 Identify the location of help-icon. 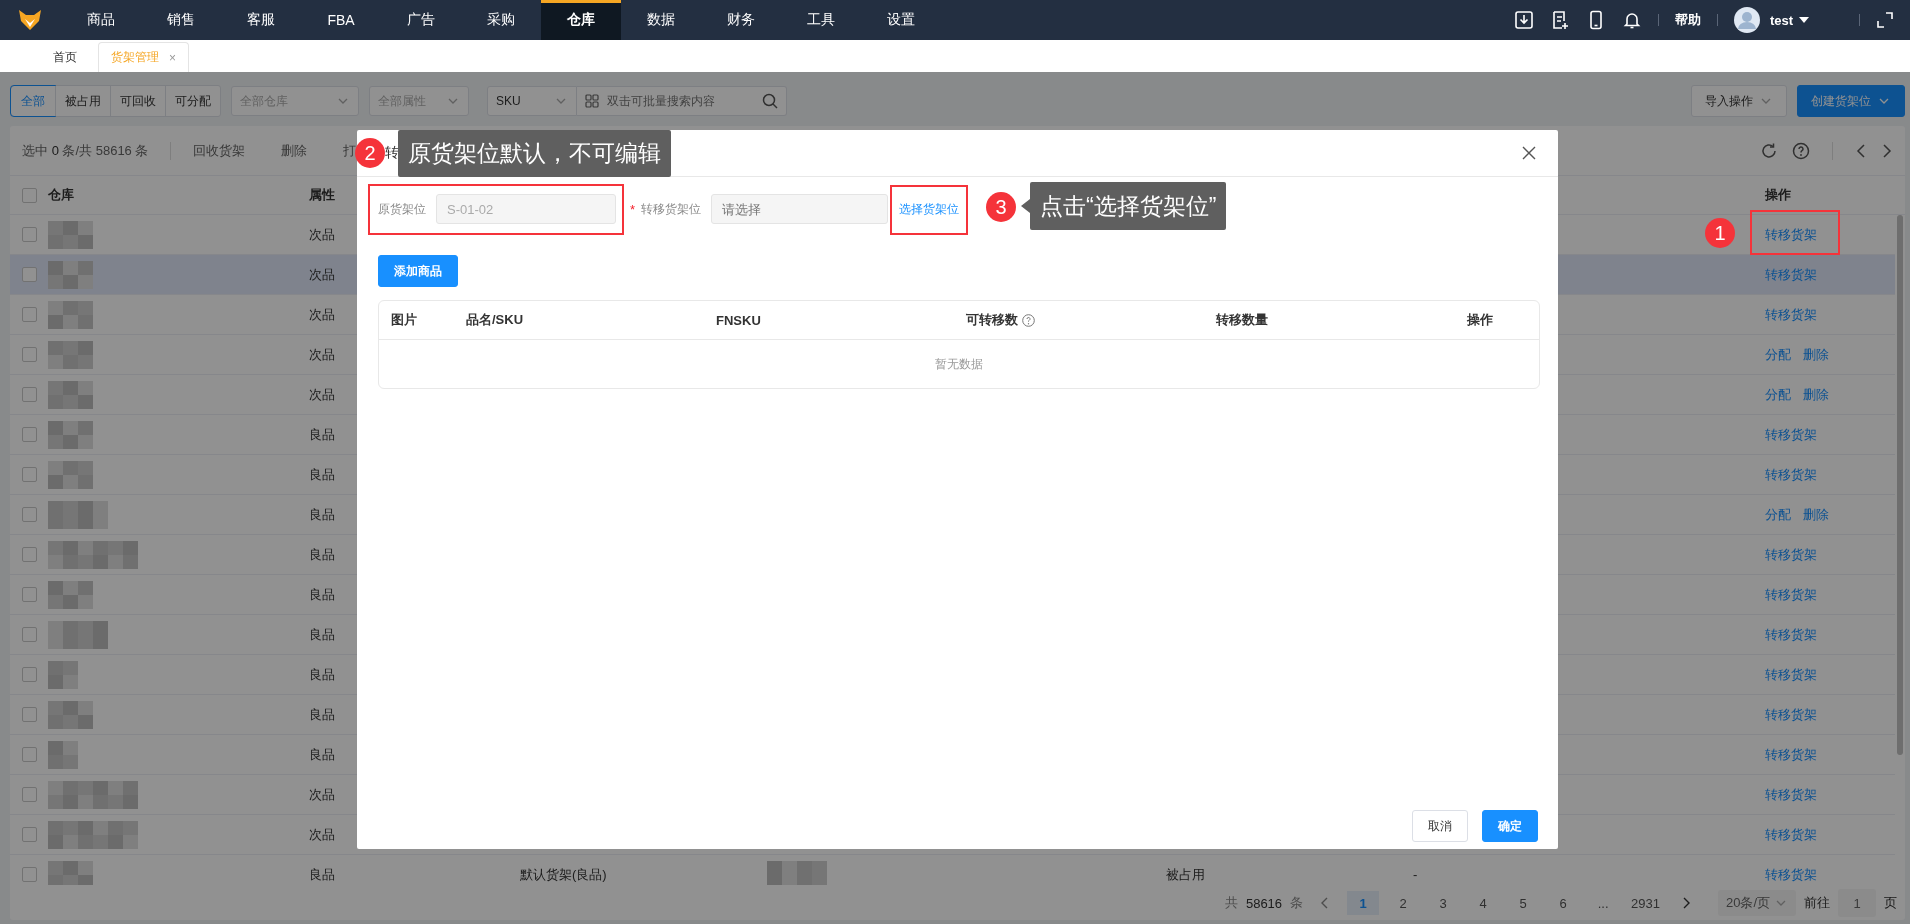
(1801, 150).